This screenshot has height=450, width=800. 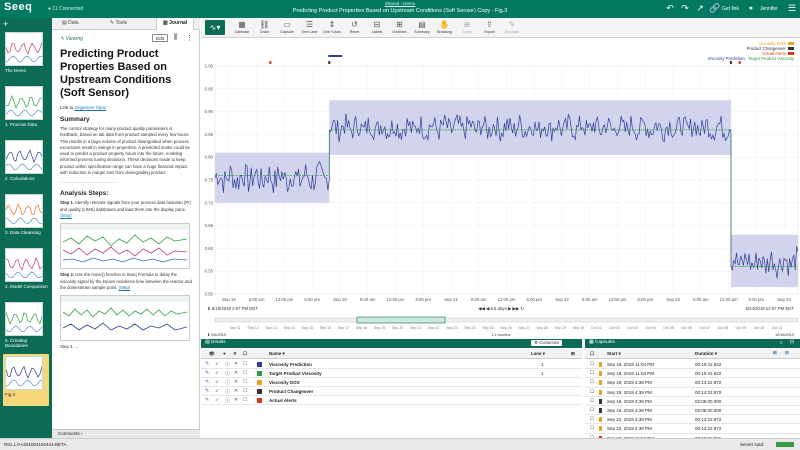 I want to click on worksheet-item: The Demo, so click(x=26, y=56).